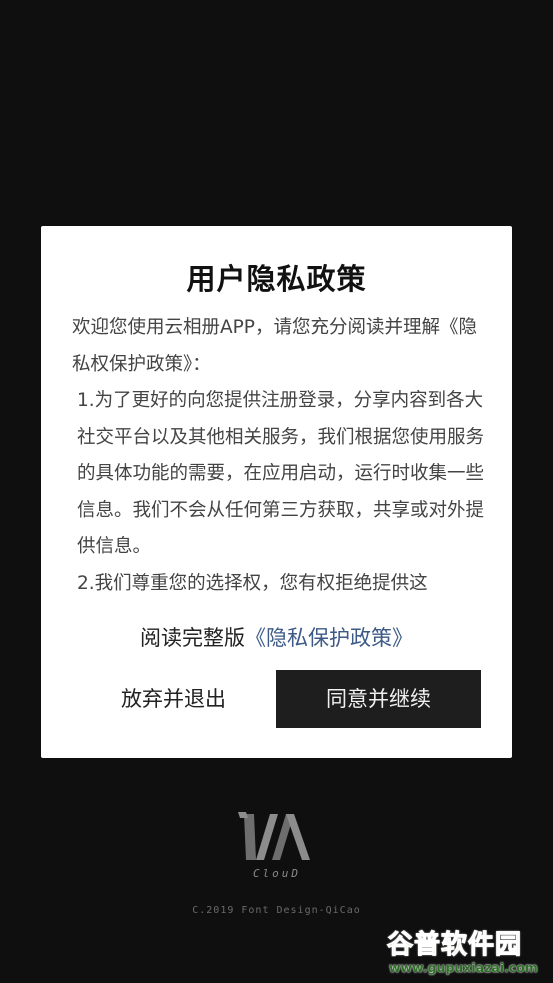  I want to click on logo-wordmark: ClouD, so click(277, 873).